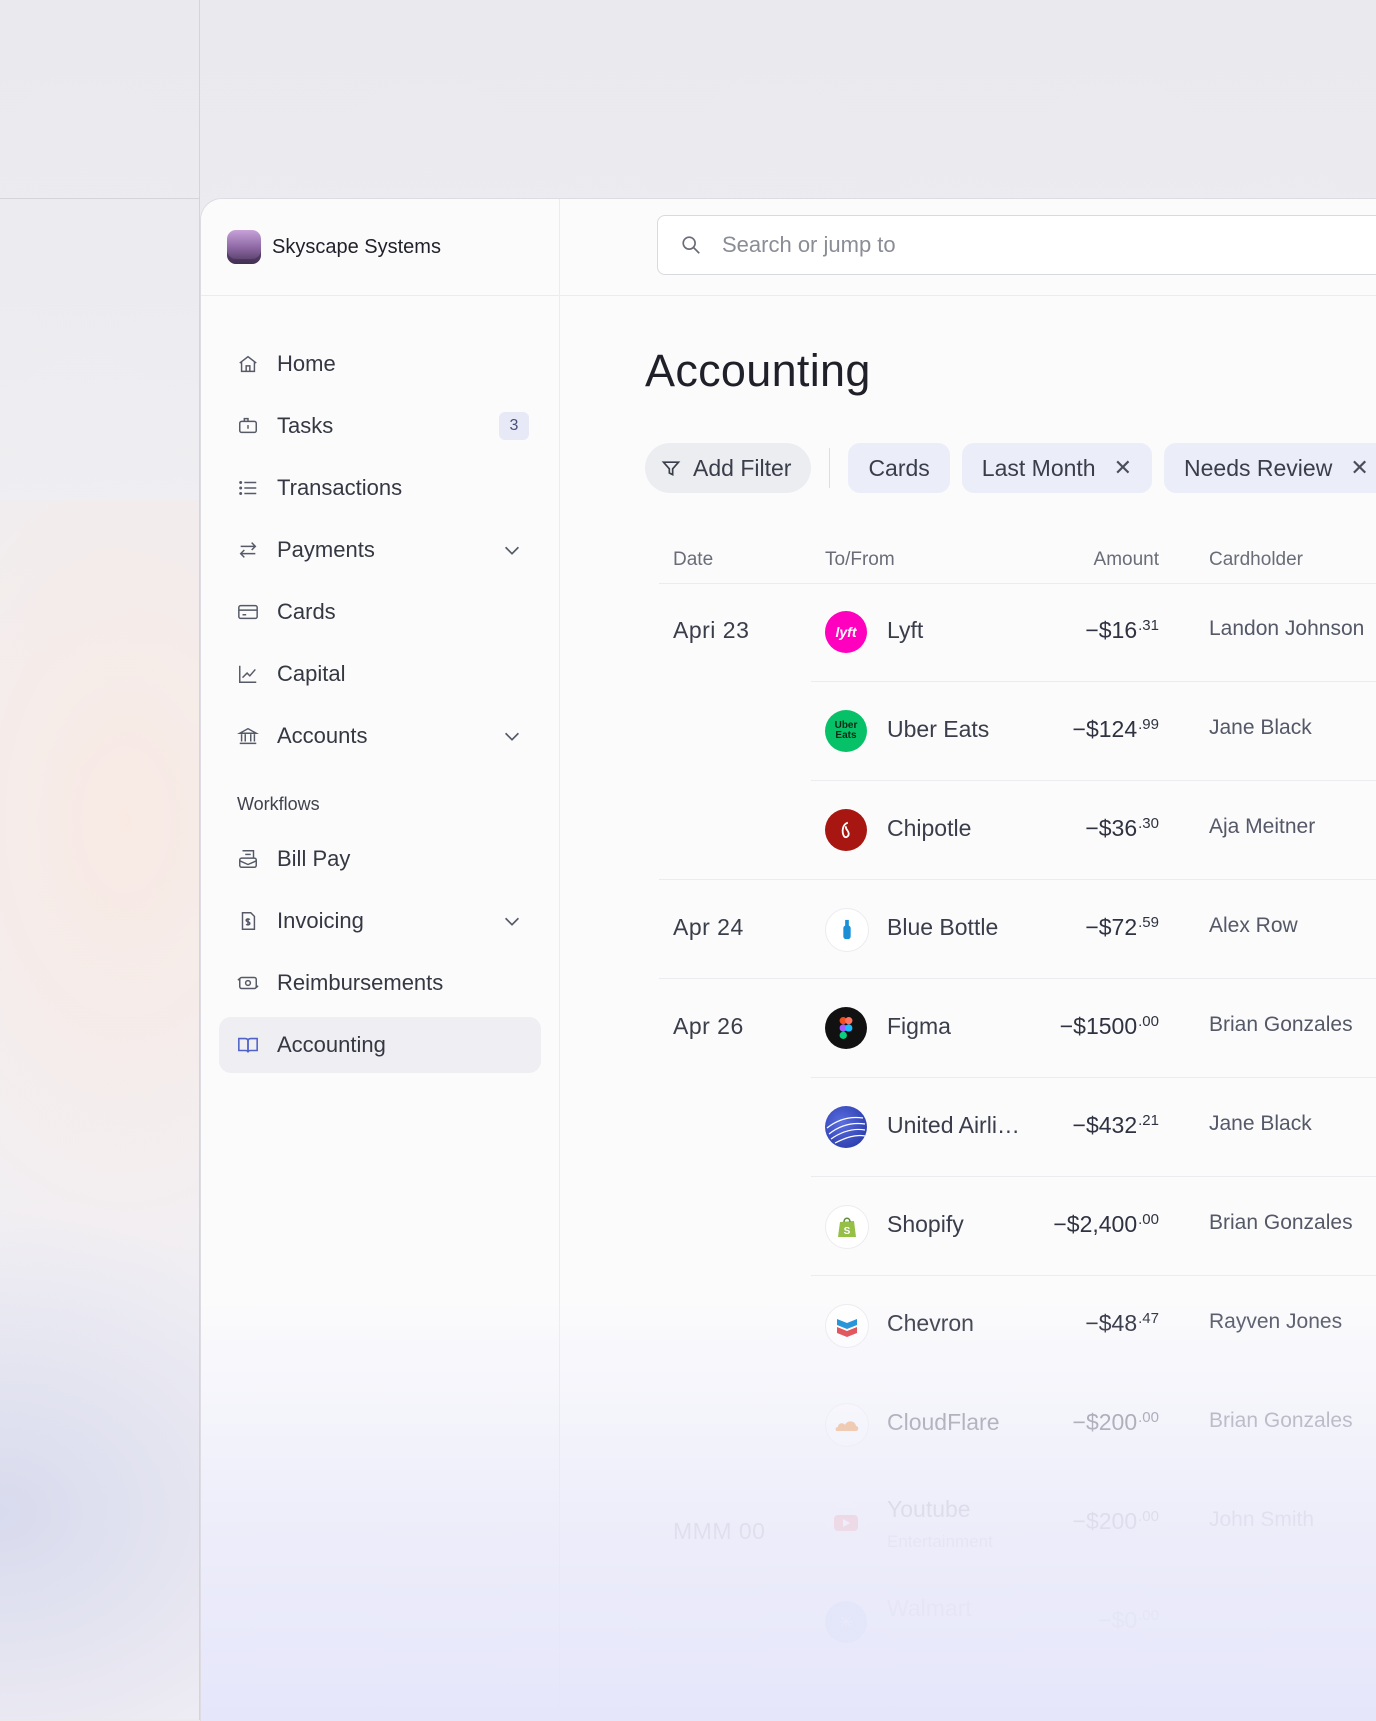 This screenshot has width=1376, height=1721. I want to click on column-header-date: Date, so click(693, 560).